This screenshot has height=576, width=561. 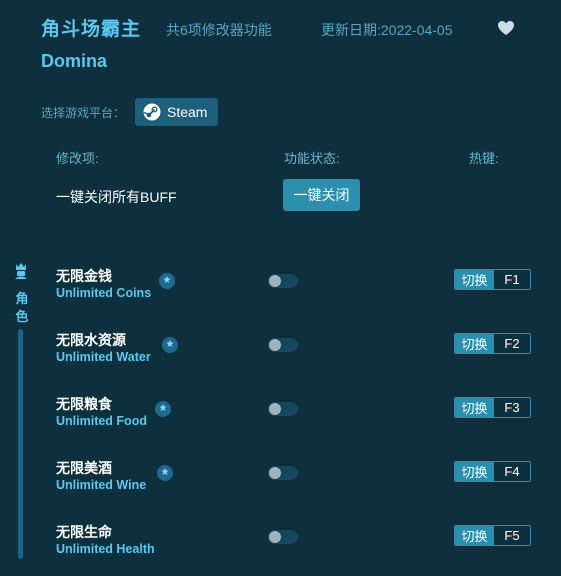 What do you see at coordinates (321, 195) in the screenshot?
I see `disable-all-button: 一键关闭` at bounding box center [321, 195].